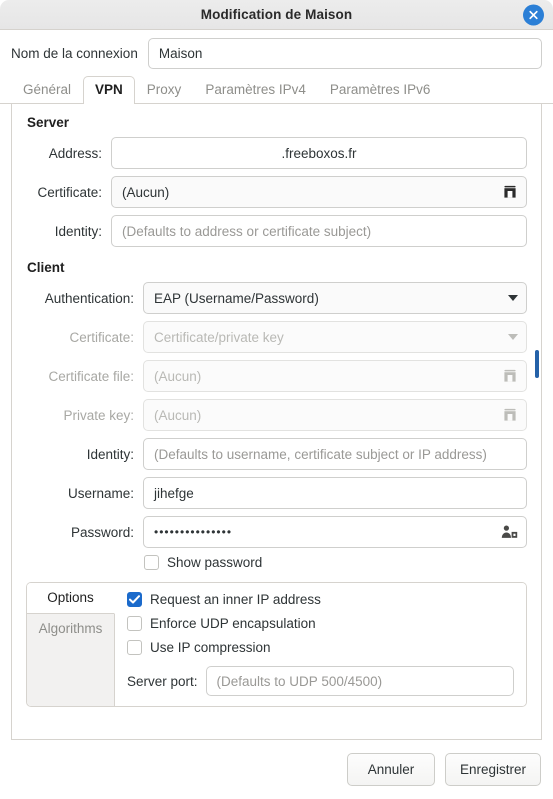 Image resolution: width=553 pixels, height=799 pixels. Describe the element at coordinates (151, 562) in the screenshot. I see `show-password-checkbox` at that location.